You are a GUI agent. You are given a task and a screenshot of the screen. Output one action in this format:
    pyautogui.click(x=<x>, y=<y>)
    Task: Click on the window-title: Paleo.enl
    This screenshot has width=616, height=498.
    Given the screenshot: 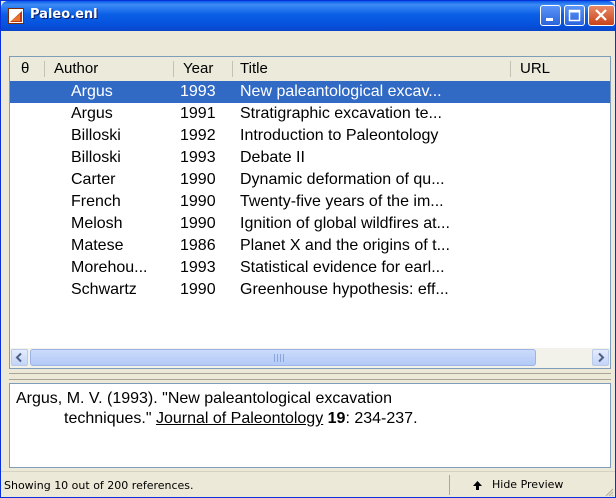 What is the action you would take?
    pyautogui.click(x=64, y=14)
    